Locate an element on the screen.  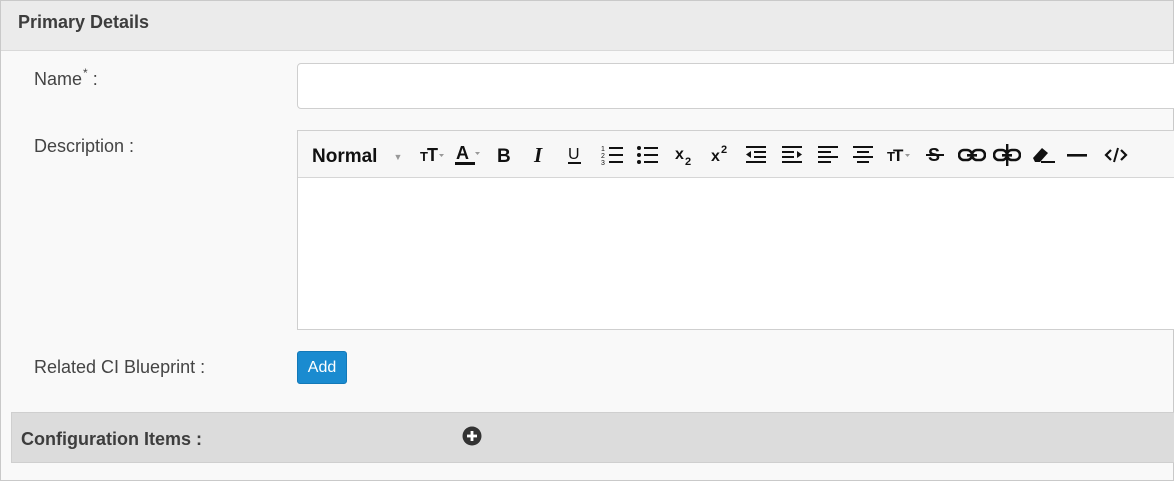
superscript-button: x2 is located at coordinates (721, 155).